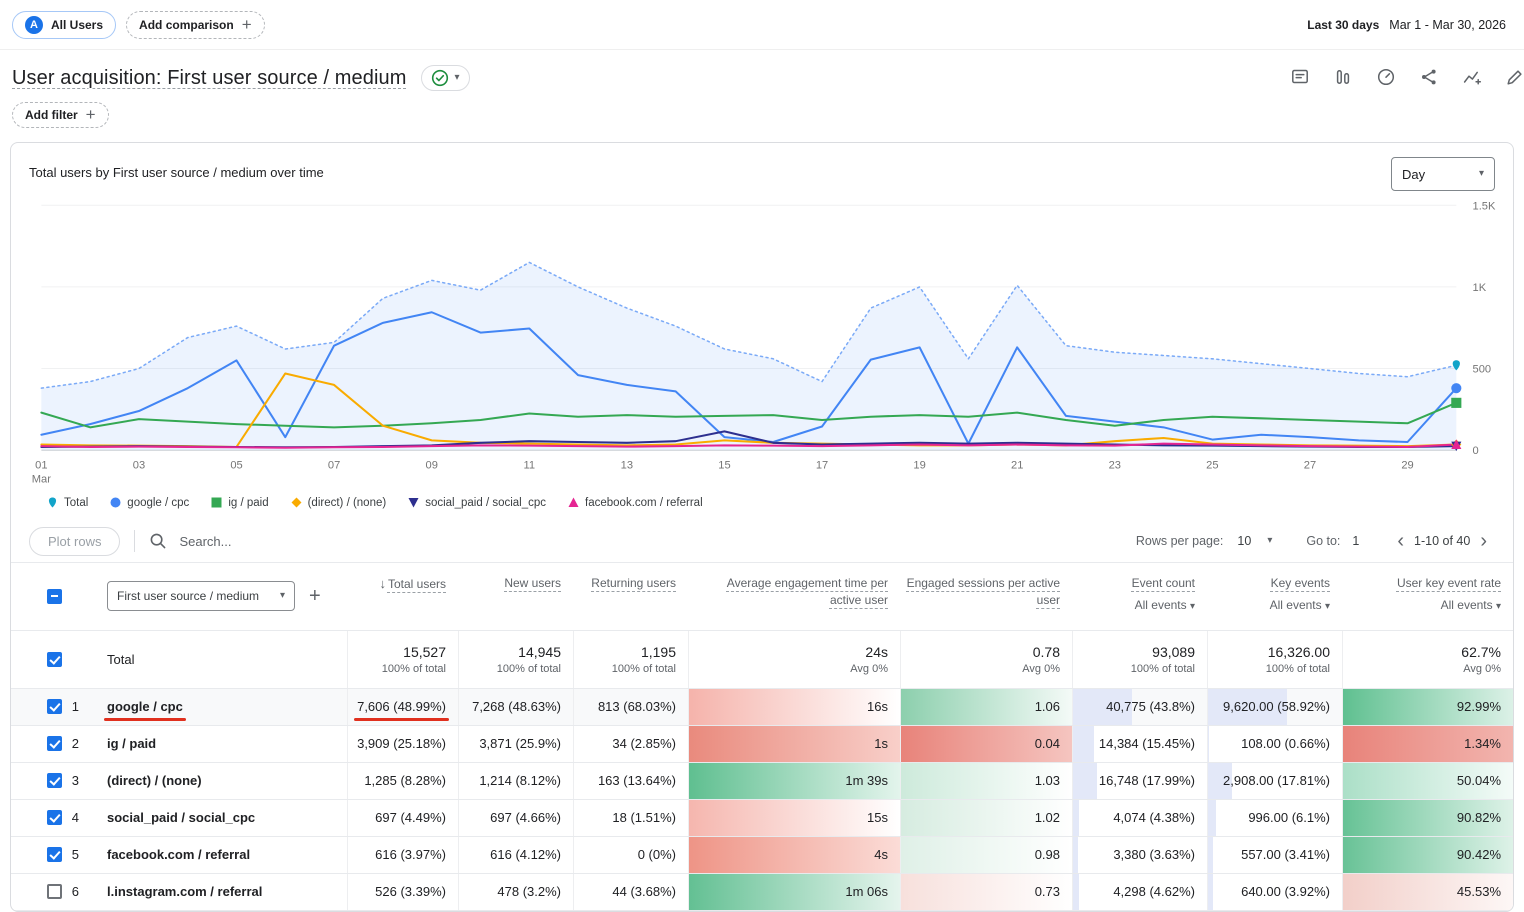 The image size is (1524, 912). Describe the element at coordinates (54, 596) in the screenshot. I see `select-all-checkbox` at that location.